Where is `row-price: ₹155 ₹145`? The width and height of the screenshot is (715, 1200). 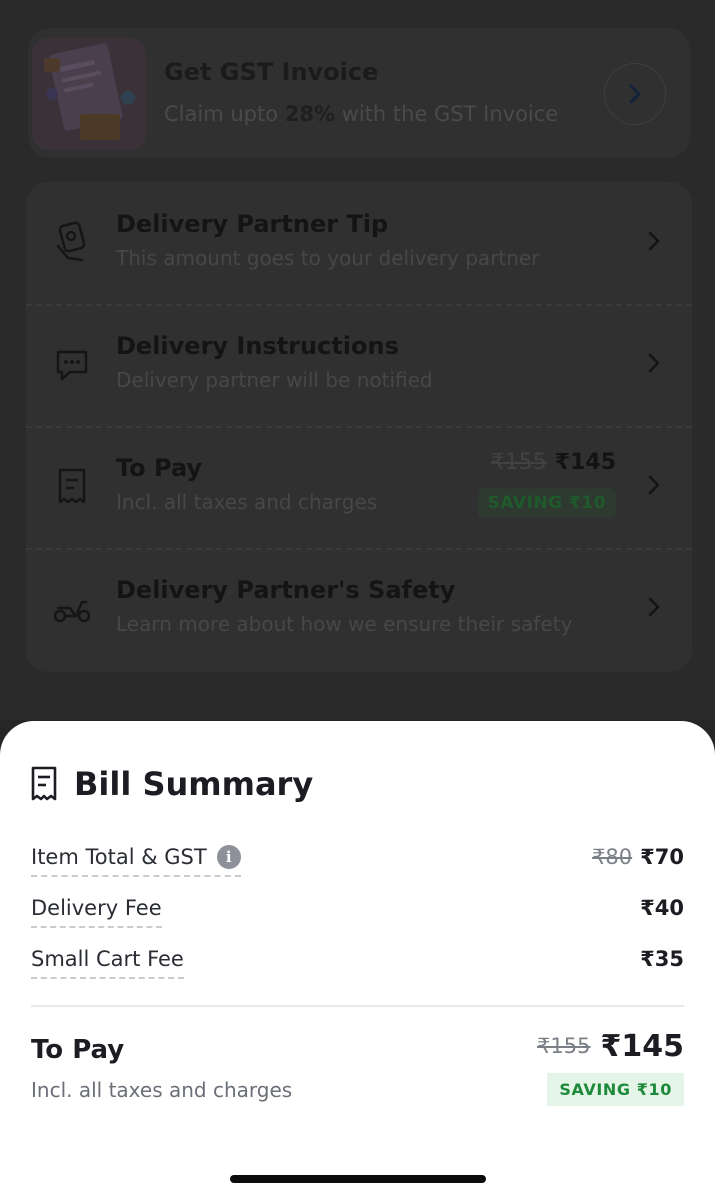 row-price: ₹155 ₹145 is located at coordinates (553, 462).